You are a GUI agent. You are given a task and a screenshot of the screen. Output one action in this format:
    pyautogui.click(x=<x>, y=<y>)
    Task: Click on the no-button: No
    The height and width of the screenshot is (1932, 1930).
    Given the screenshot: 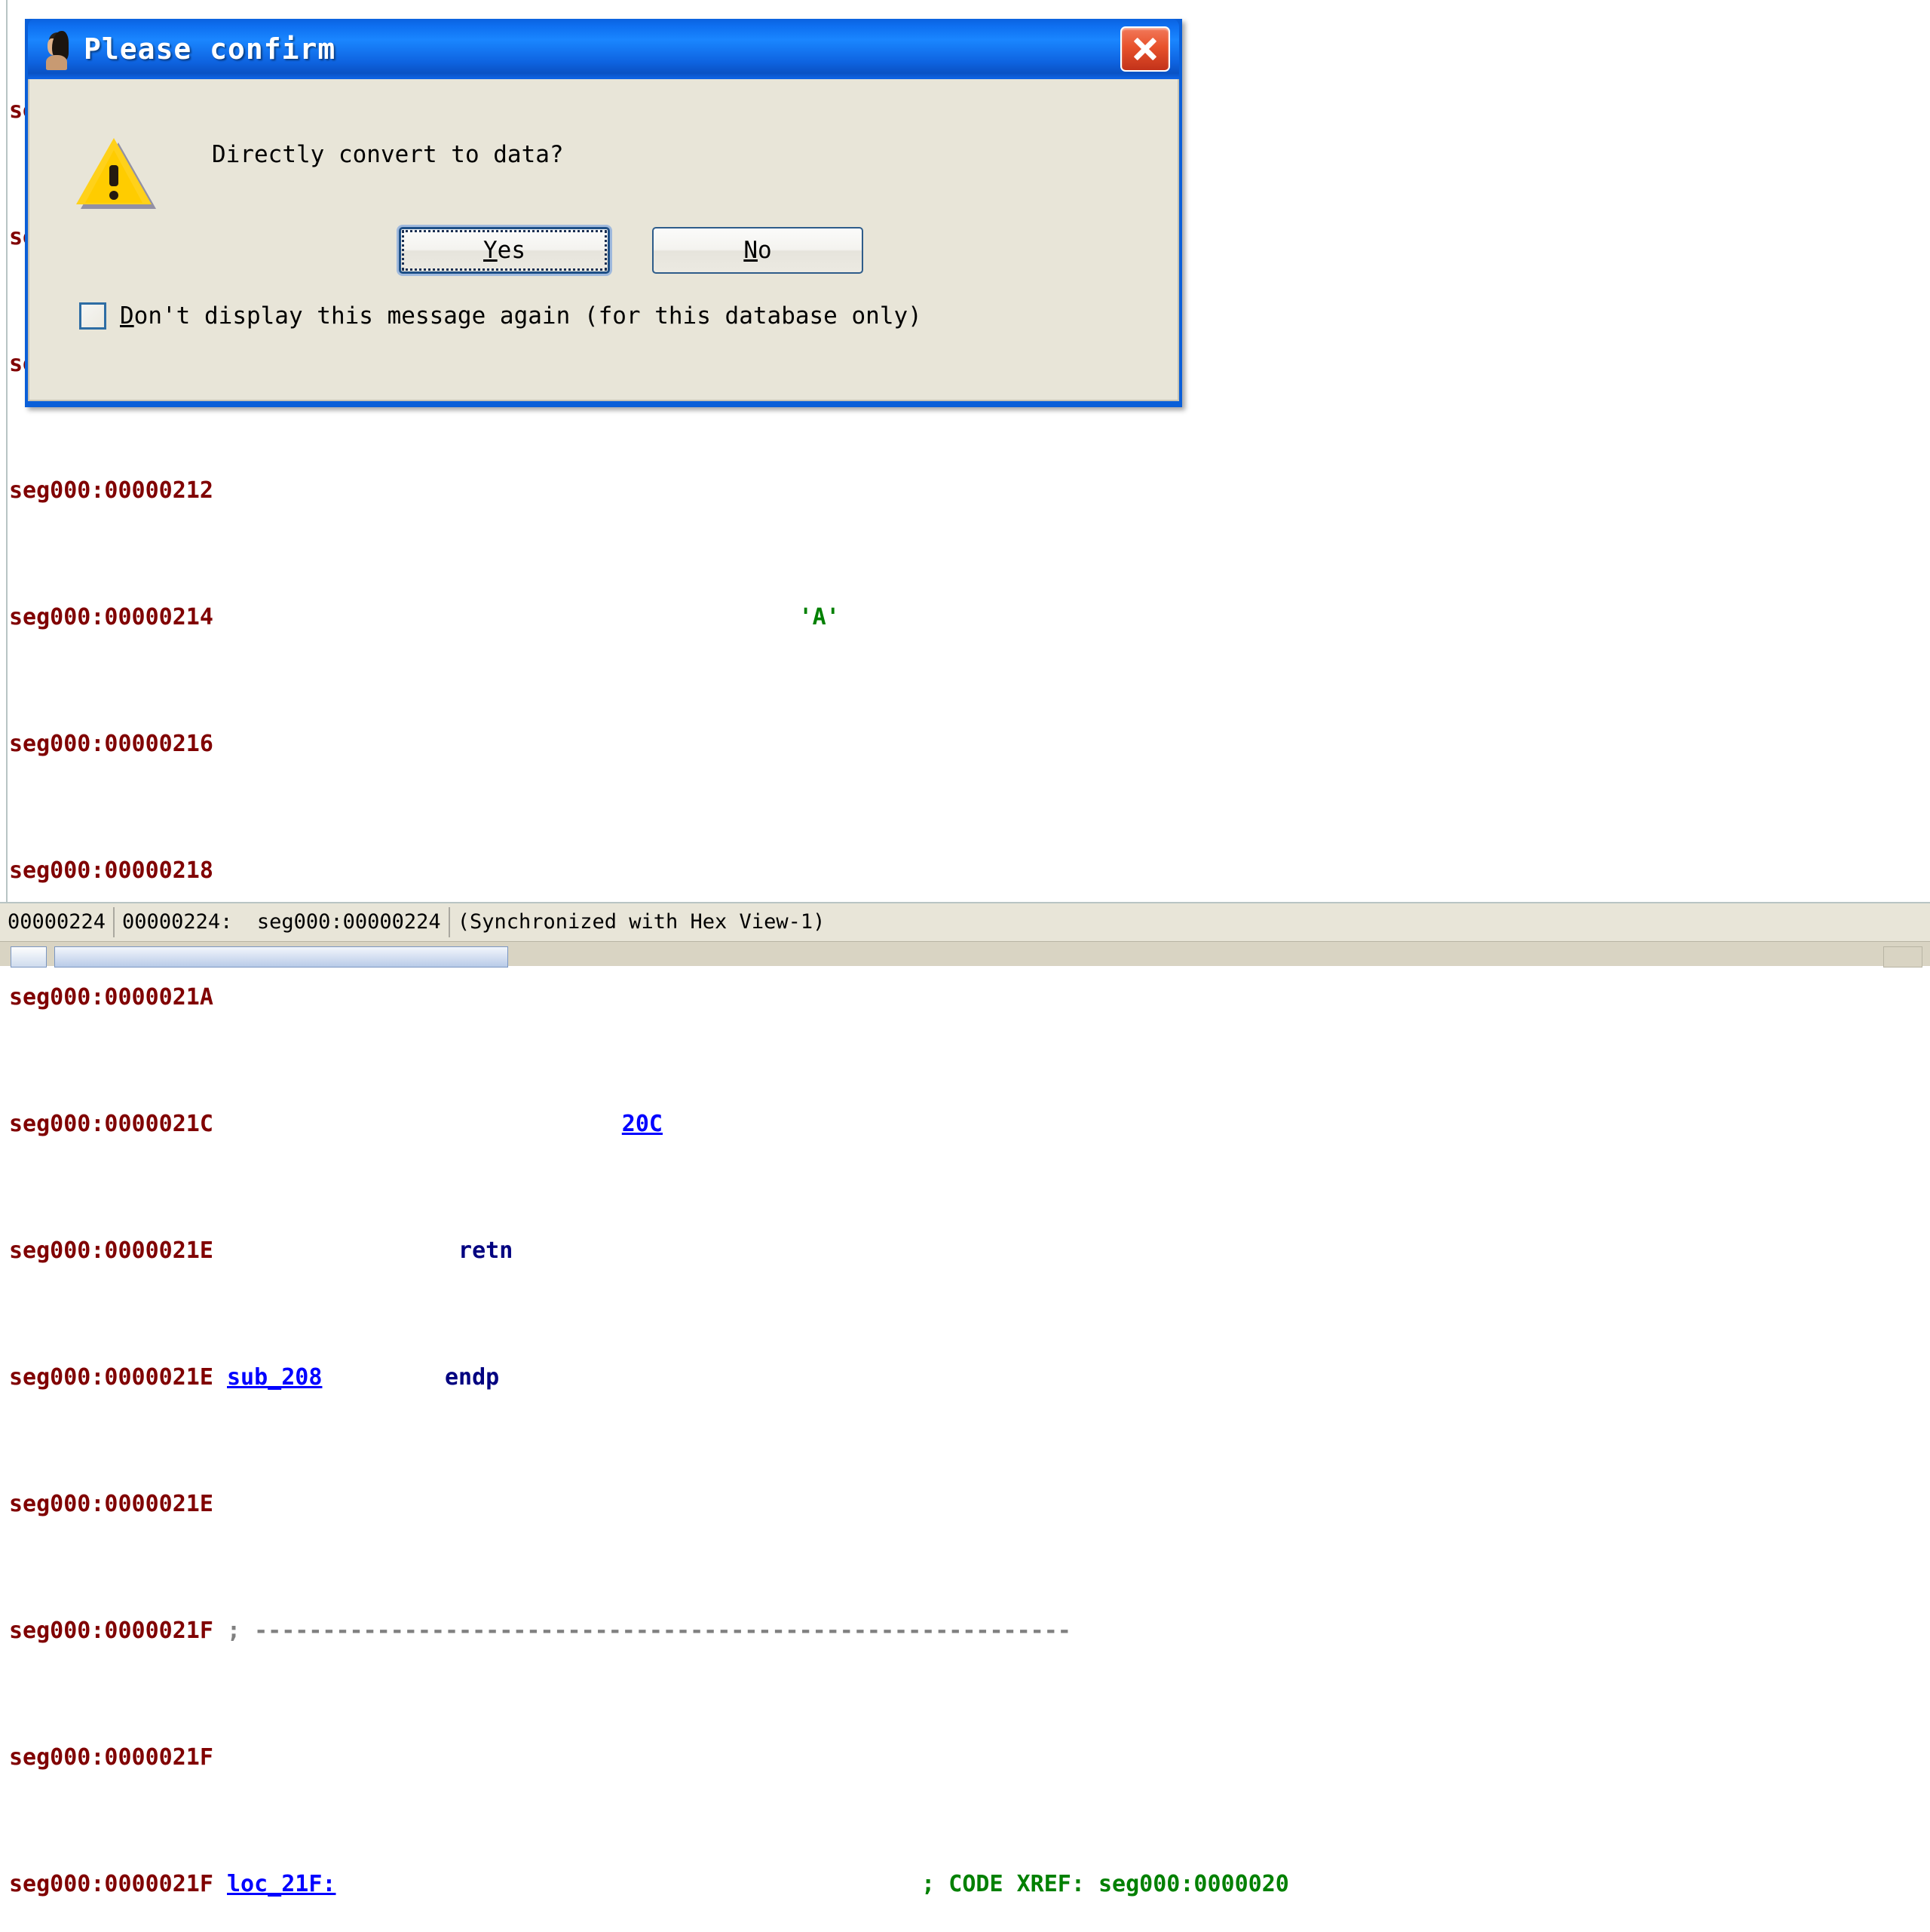 What is the action you would take?
    pyautogui.click(x=757, y=250)
    